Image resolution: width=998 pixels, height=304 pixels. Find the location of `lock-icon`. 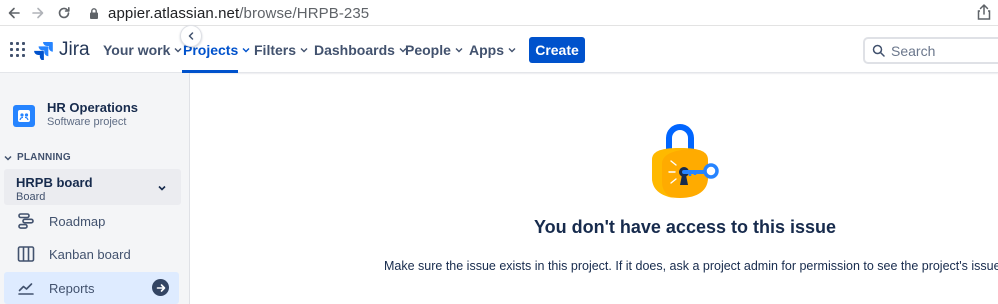

lock-icon is located at coordinates (94, 13).